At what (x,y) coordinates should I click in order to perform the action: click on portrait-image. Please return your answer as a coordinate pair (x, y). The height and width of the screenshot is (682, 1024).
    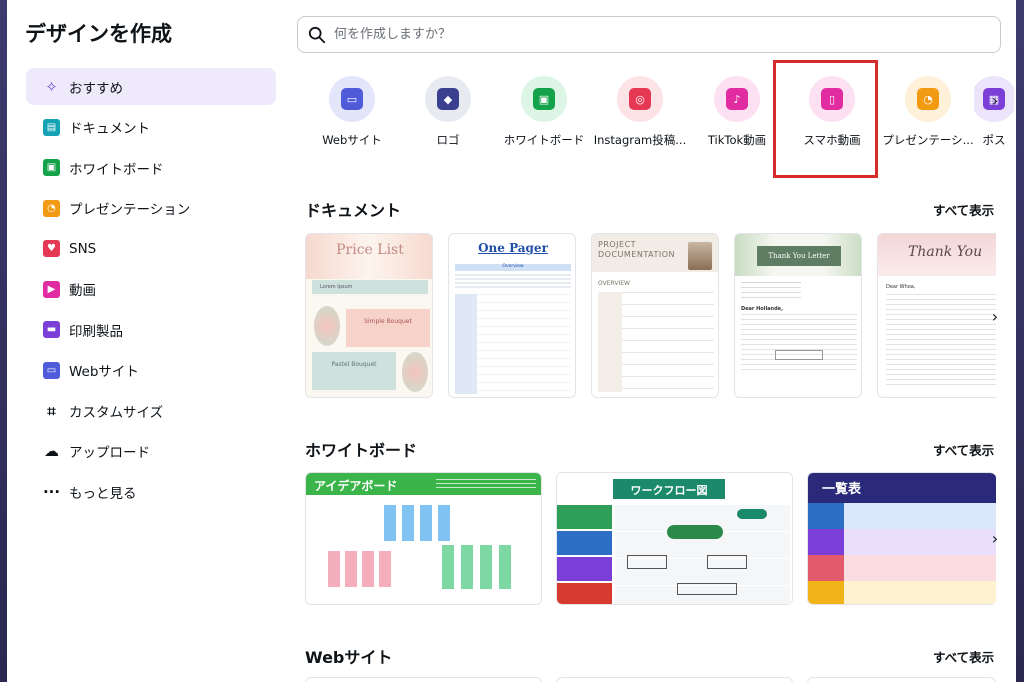
    Looking at the image, I should click on (700, 256).